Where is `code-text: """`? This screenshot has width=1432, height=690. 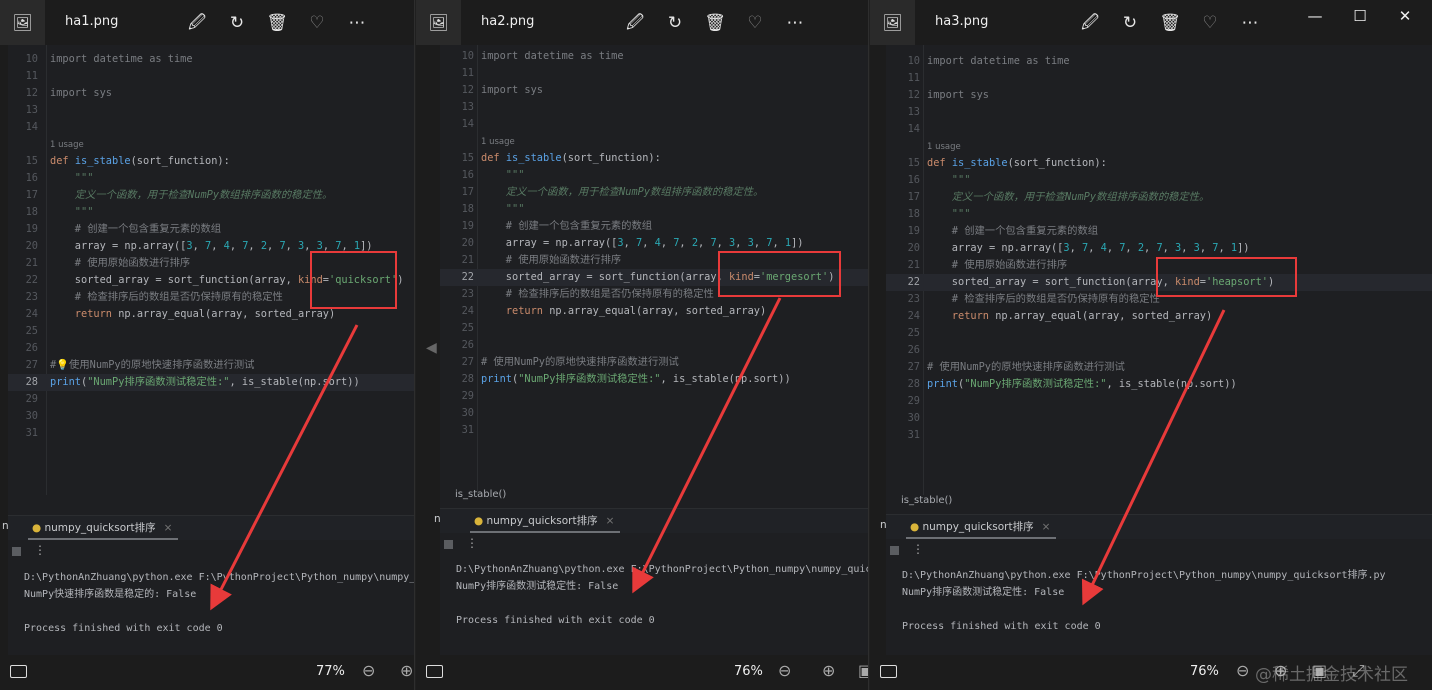
code-text: """ is located at coordinates (503, 175).